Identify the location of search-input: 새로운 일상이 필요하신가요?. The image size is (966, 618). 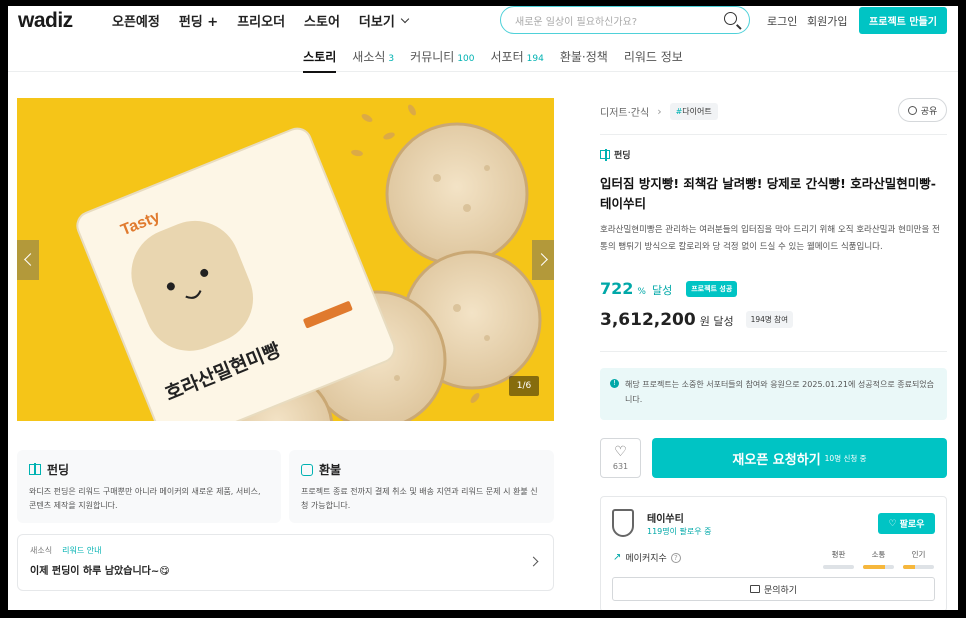
(625, 20).